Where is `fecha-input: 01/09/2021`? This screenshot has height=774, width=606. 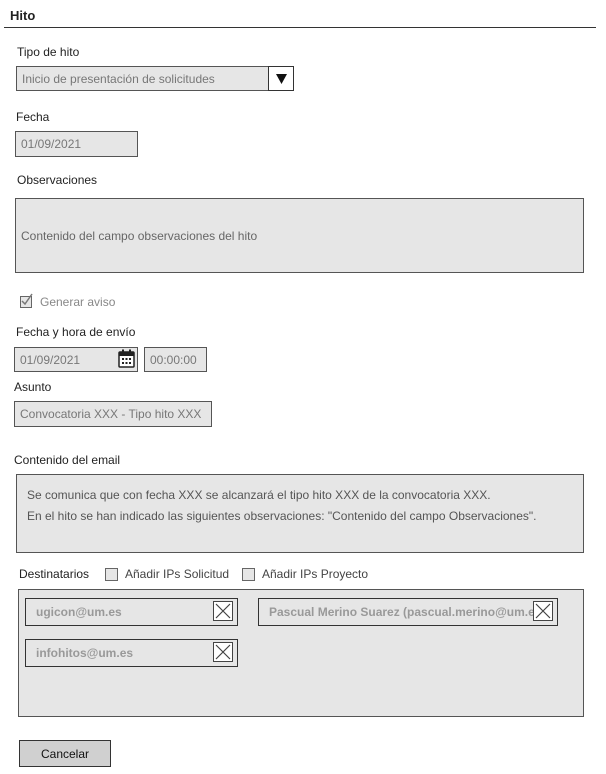 fecha-input: 01/09/2021 is located at coordinates (76, 144).